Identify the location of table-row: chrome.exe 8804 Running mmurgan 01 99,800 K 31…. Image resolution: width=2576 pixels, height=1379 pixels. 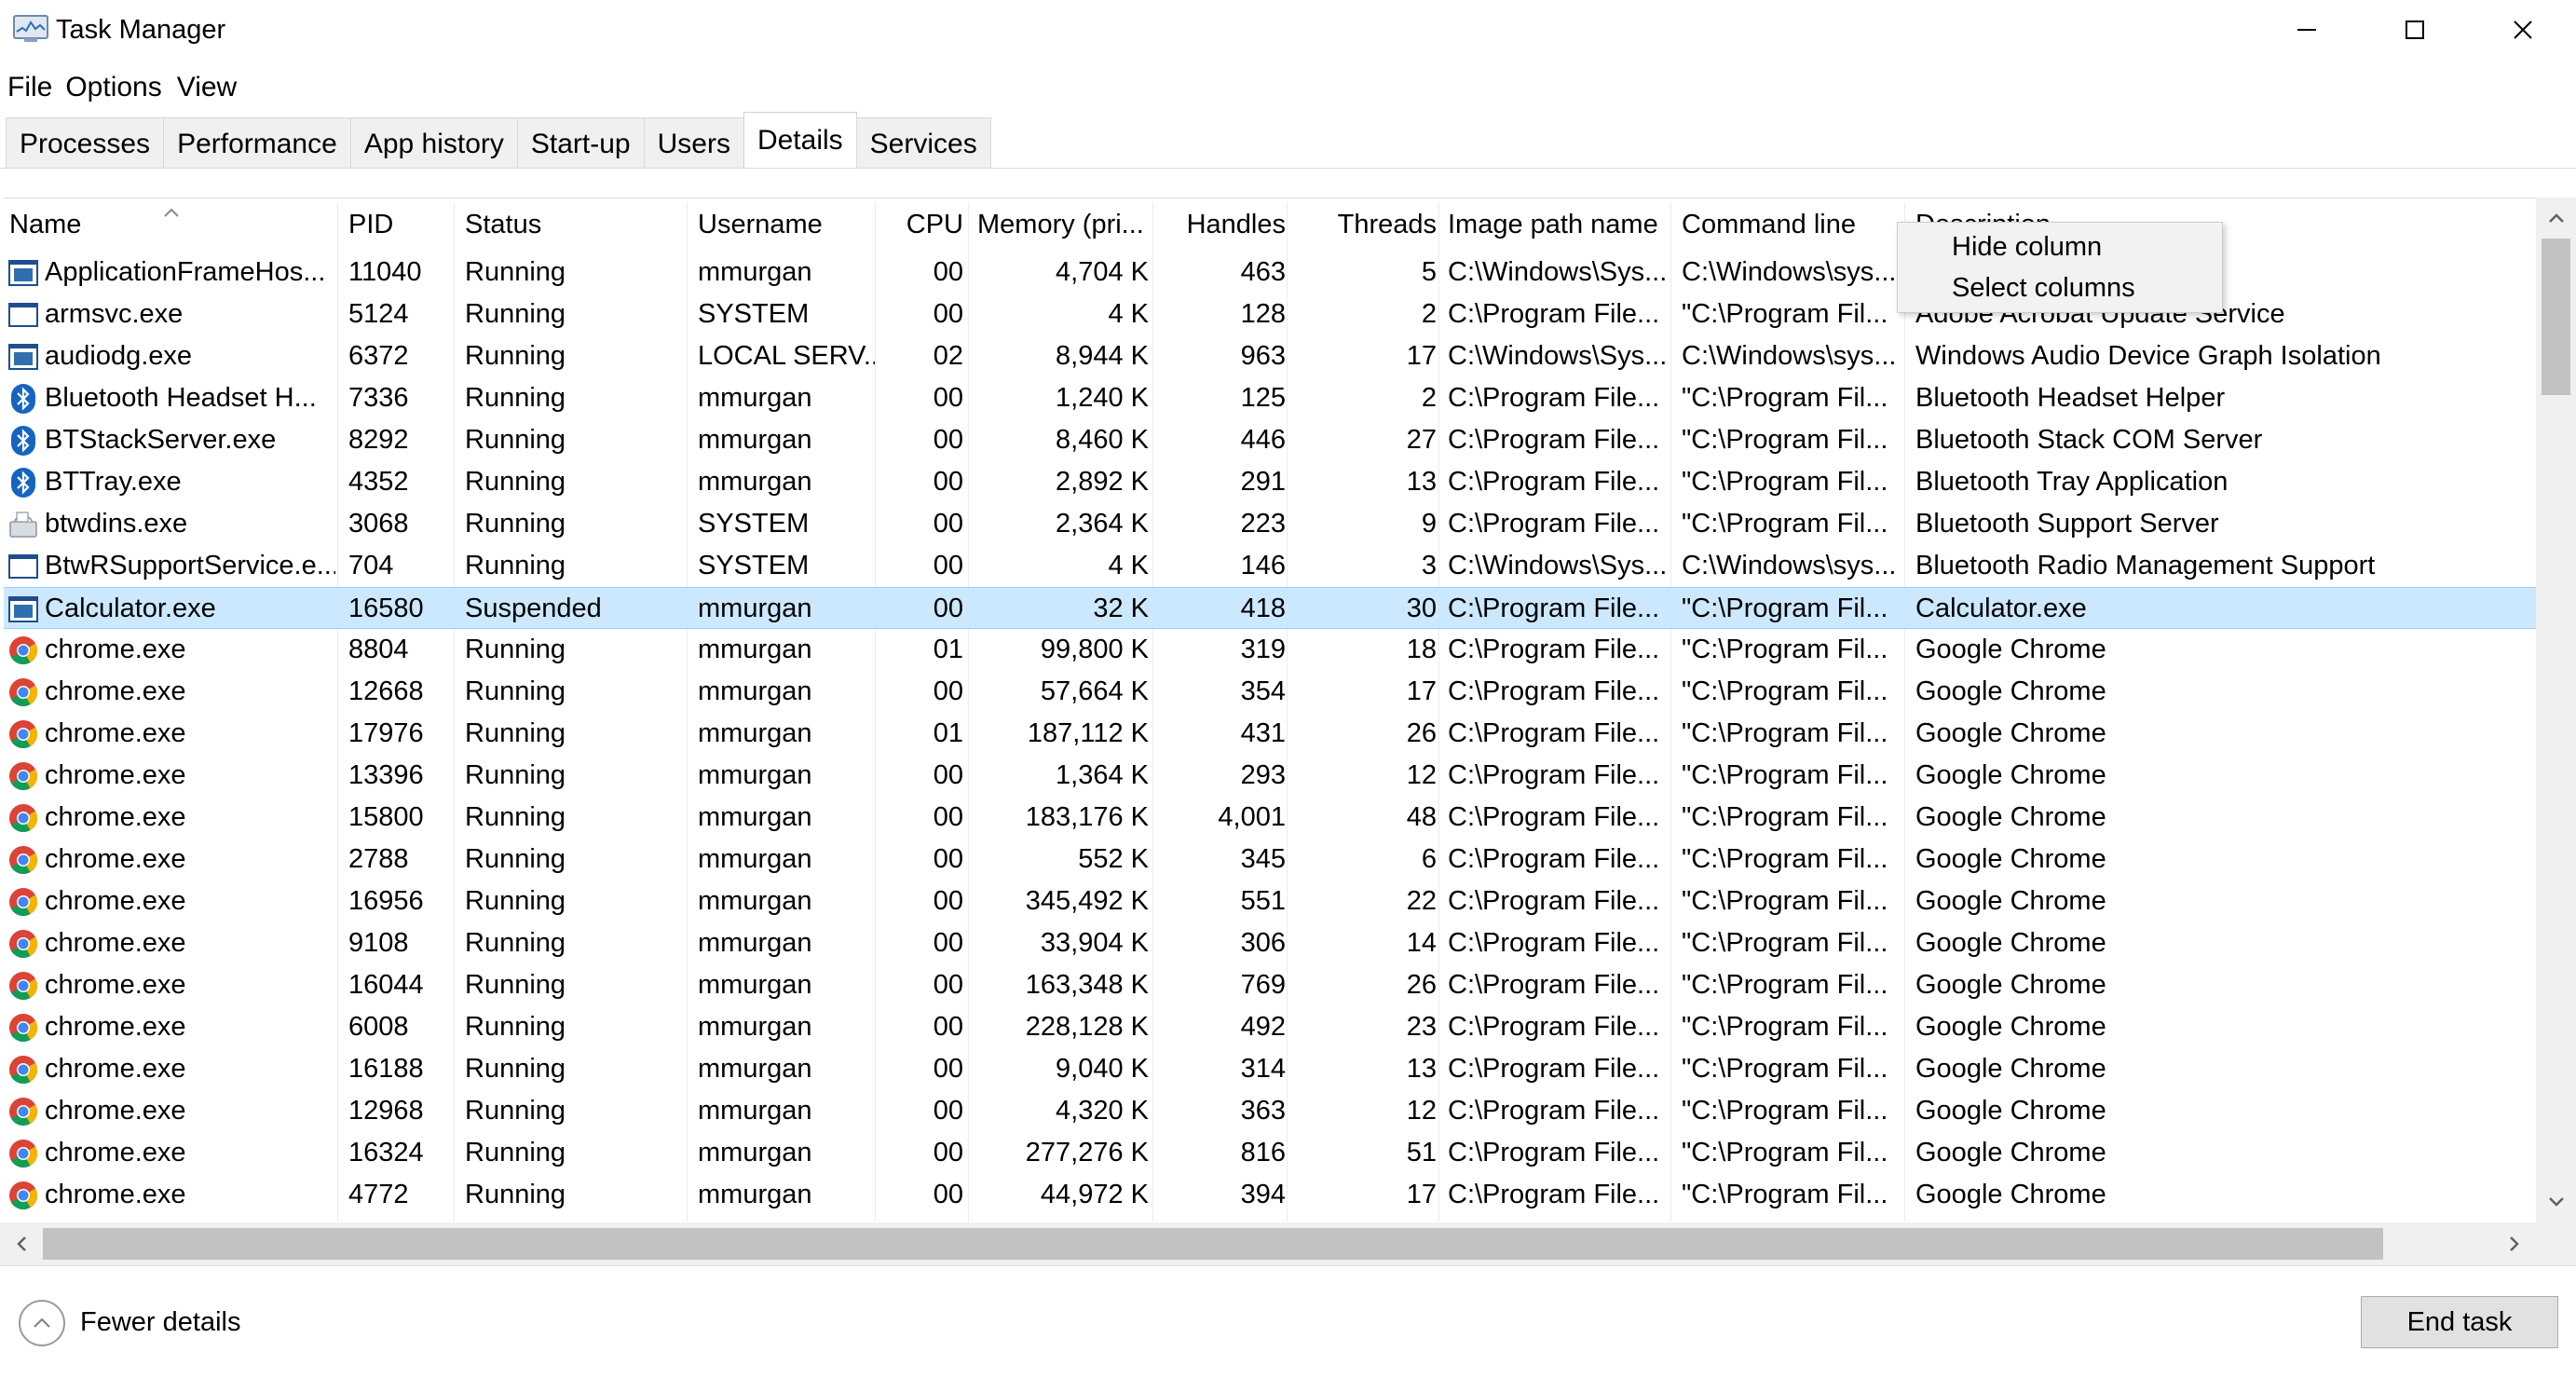
(1270, 650).